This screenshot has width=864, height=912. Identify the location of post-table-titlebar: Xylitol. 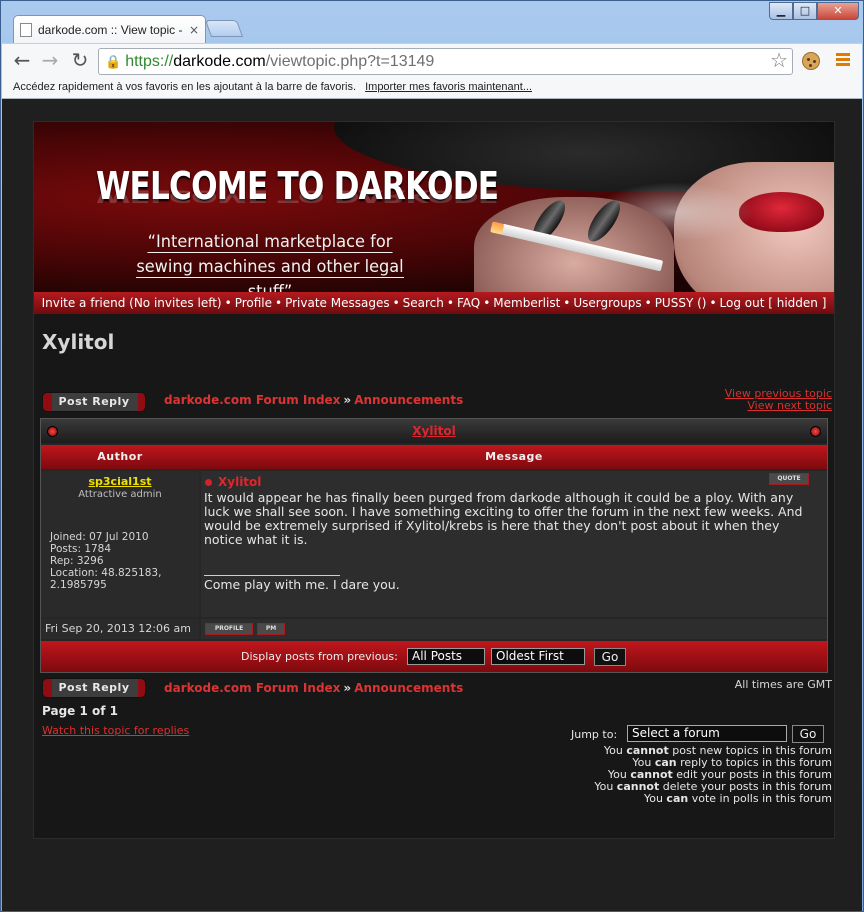
(434, 431).